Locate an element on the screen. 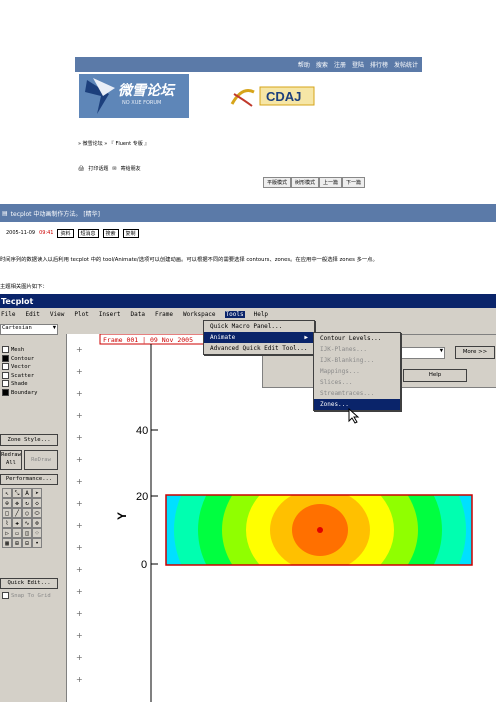 The width and height of the screenshot is (496, 702). message-button: 短消息 is located at coordinates (88, 233).